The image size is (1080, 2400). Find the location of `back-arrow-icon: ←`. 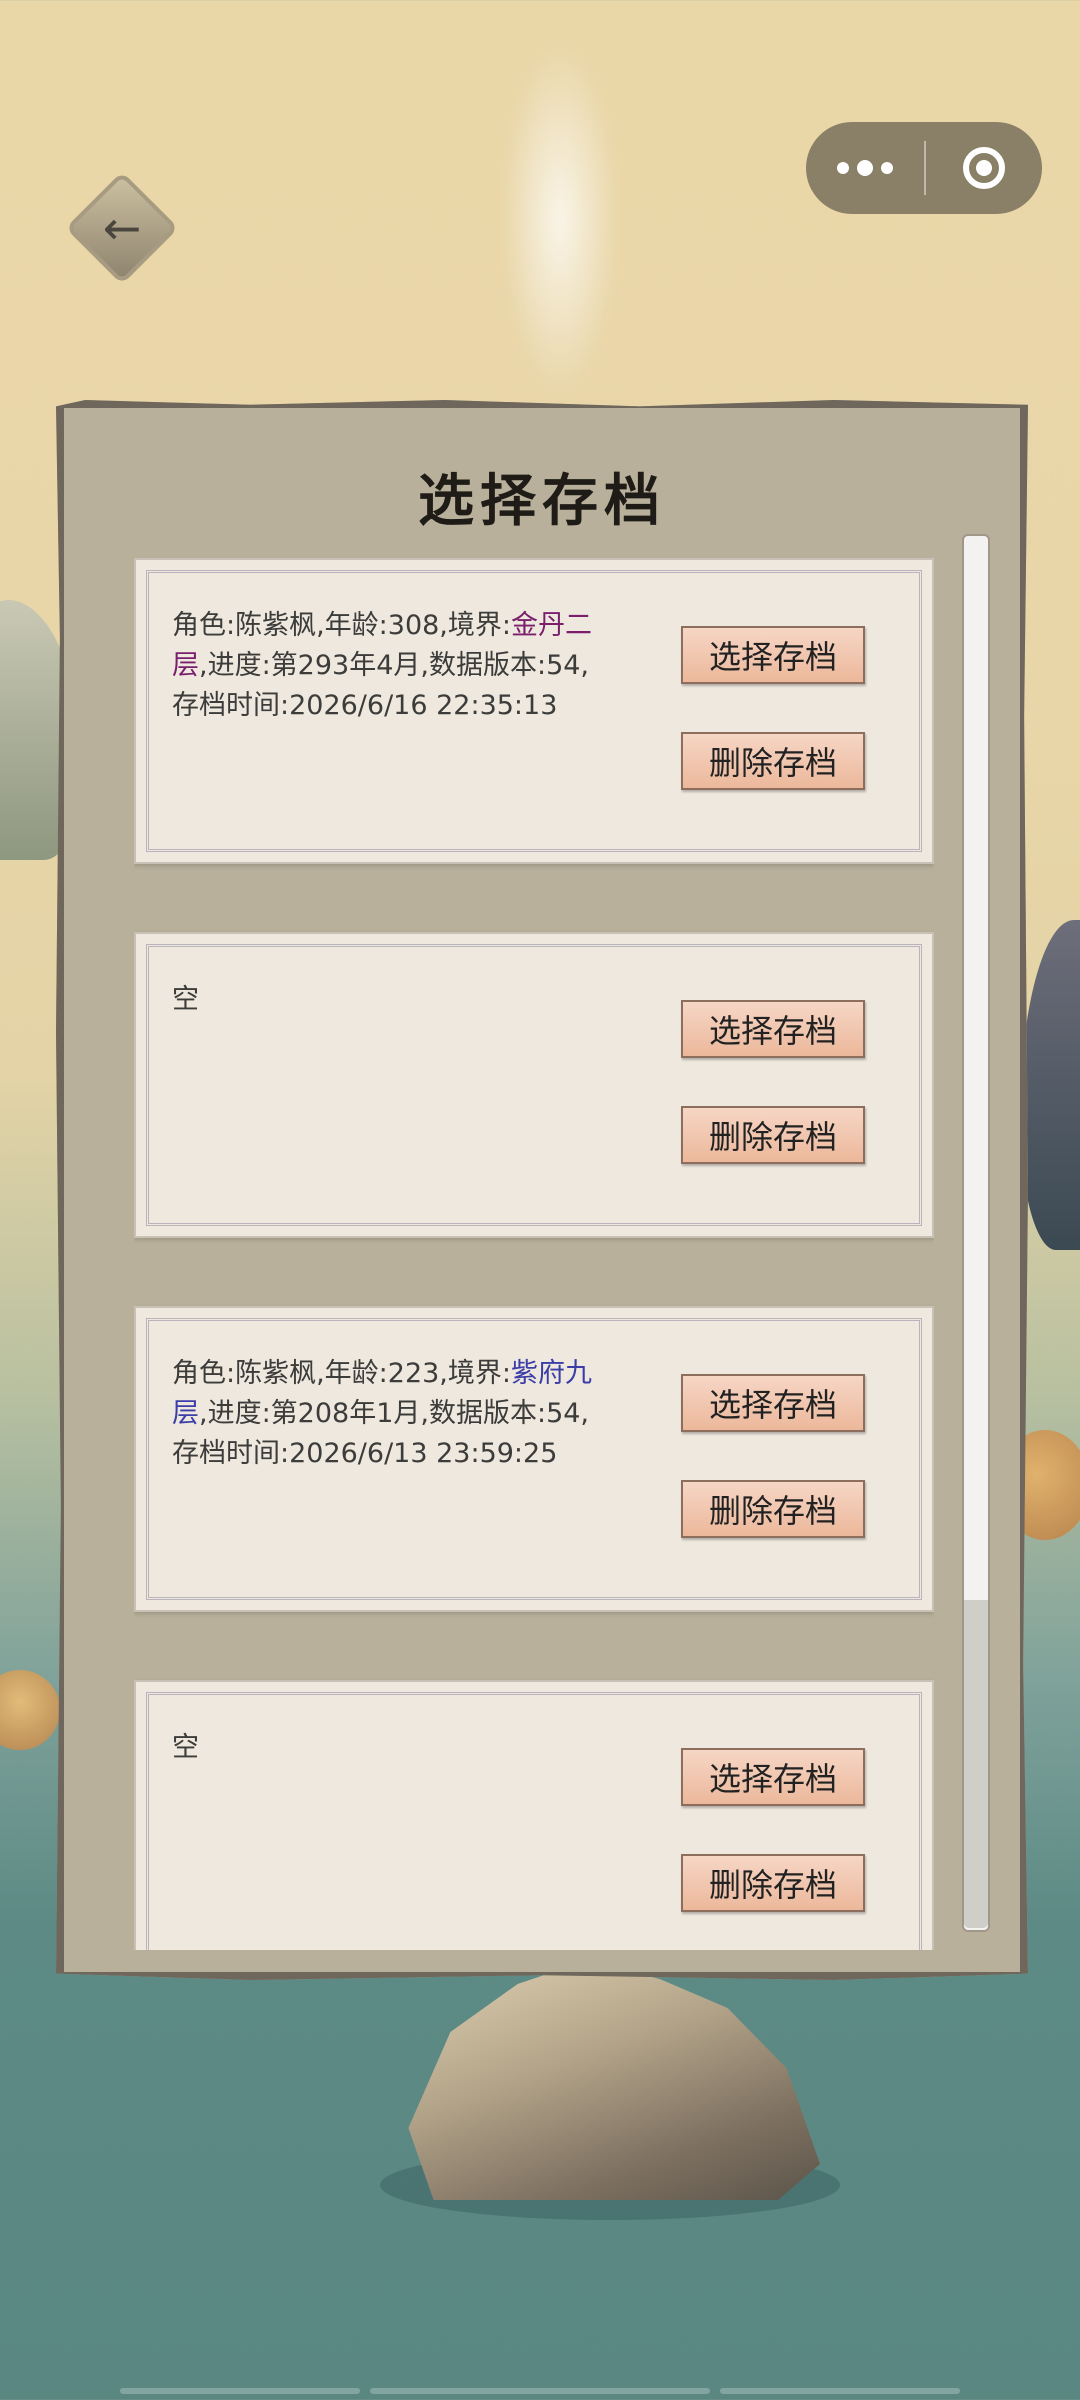

back-arrow-icon: ← is located at coordinates (122, 228).